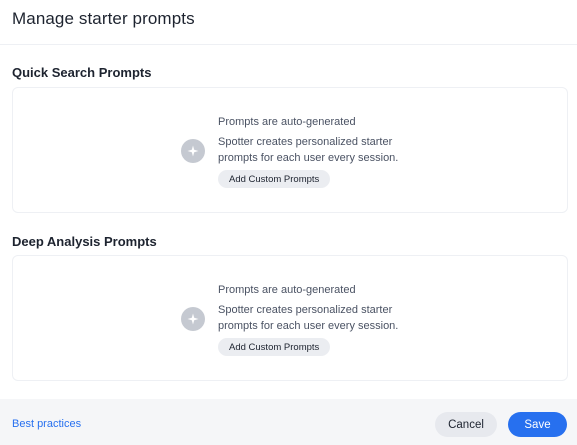 The image size is (577, 445). I want to click on best-practices-link: Best practices, so click(46, 424).